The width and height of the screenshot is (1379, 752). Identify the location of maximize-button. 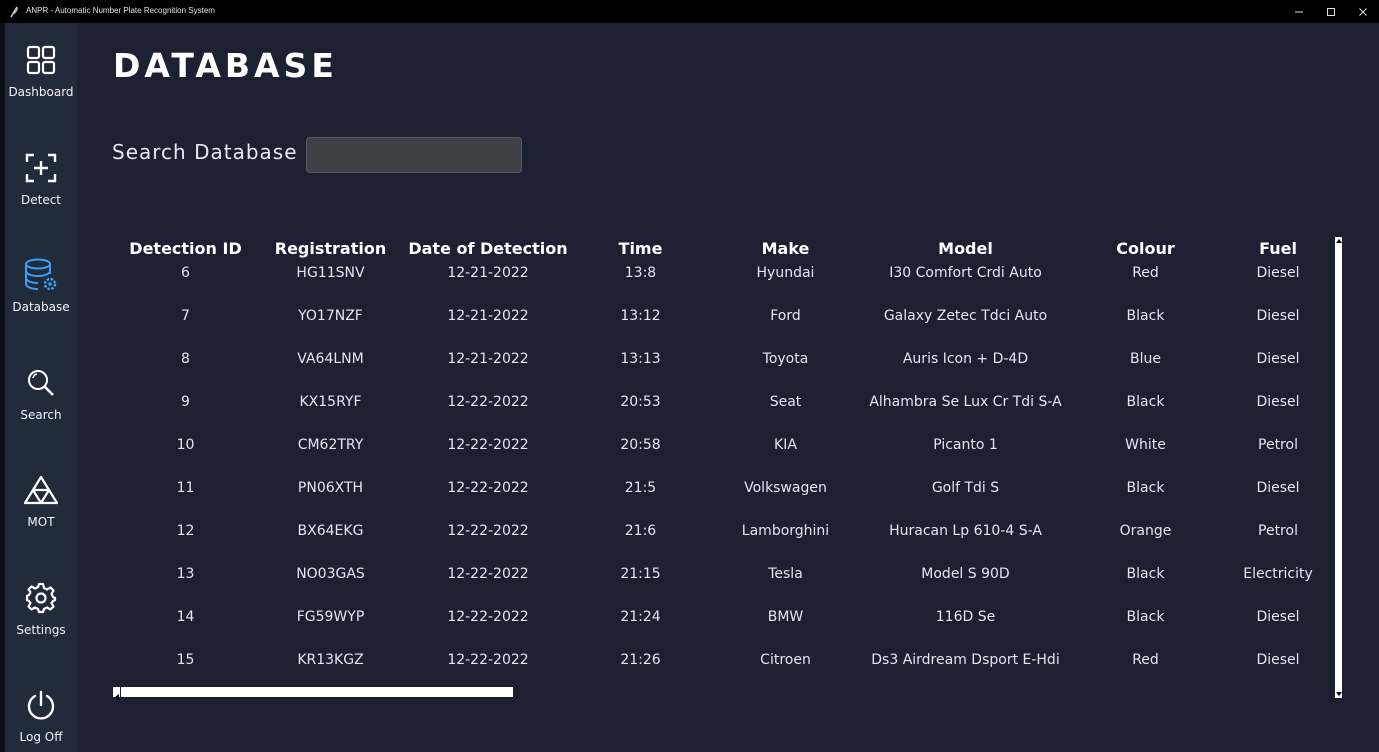
(1331, 11).